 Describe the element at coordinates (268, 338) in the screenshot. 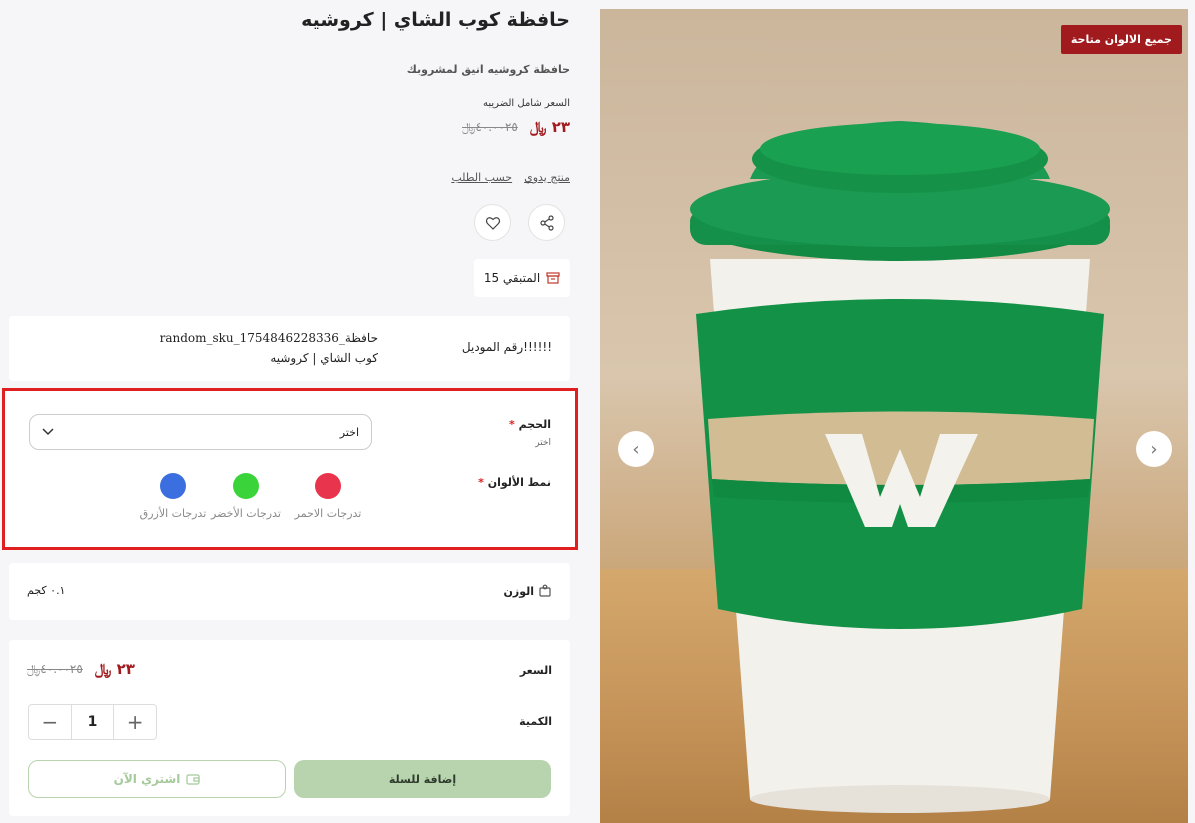

I see `model-sku: حافظة_random_sku_1754846228336` at that location.